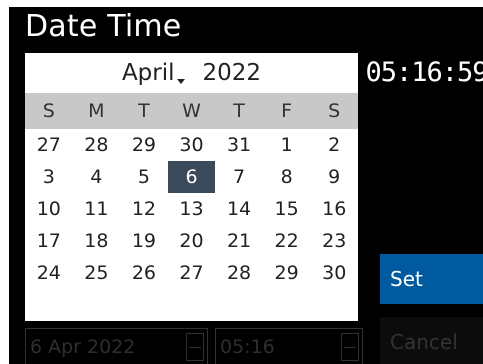  Describe the element at coordinates (287, 145) in the screenshot. I see `calendar-day: 1` at that location.